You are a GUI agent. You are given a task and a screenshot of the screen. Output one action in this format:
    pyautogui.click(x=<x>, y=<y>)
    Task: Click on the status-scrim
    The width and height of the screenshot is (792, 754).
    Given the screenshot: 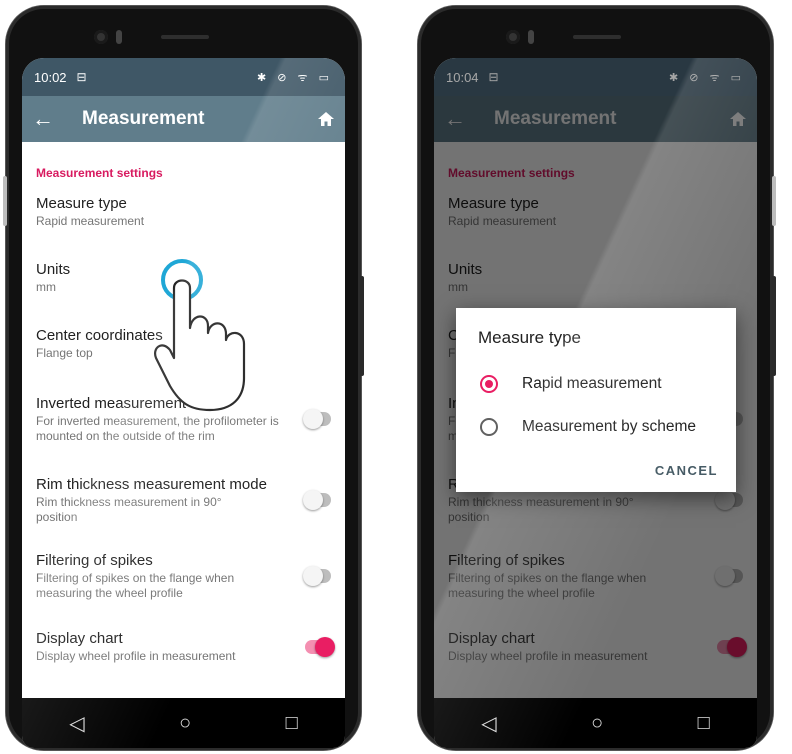 What is the action you would take?
    pyautogui.click(x=595, y=77)
    